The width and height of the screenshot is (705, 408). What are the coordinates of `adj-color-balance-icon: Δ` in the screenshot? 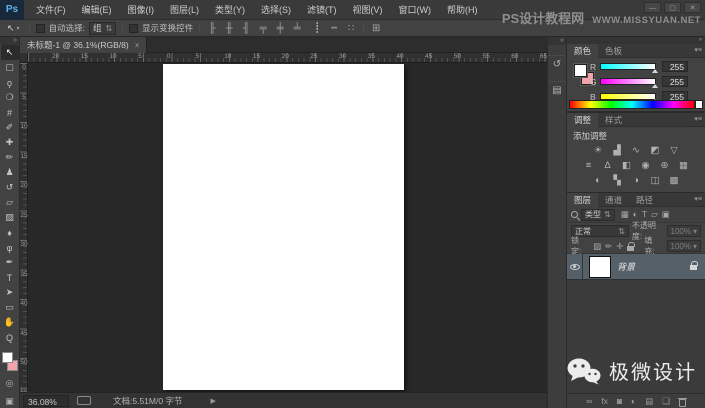 It's located at (607, 166).